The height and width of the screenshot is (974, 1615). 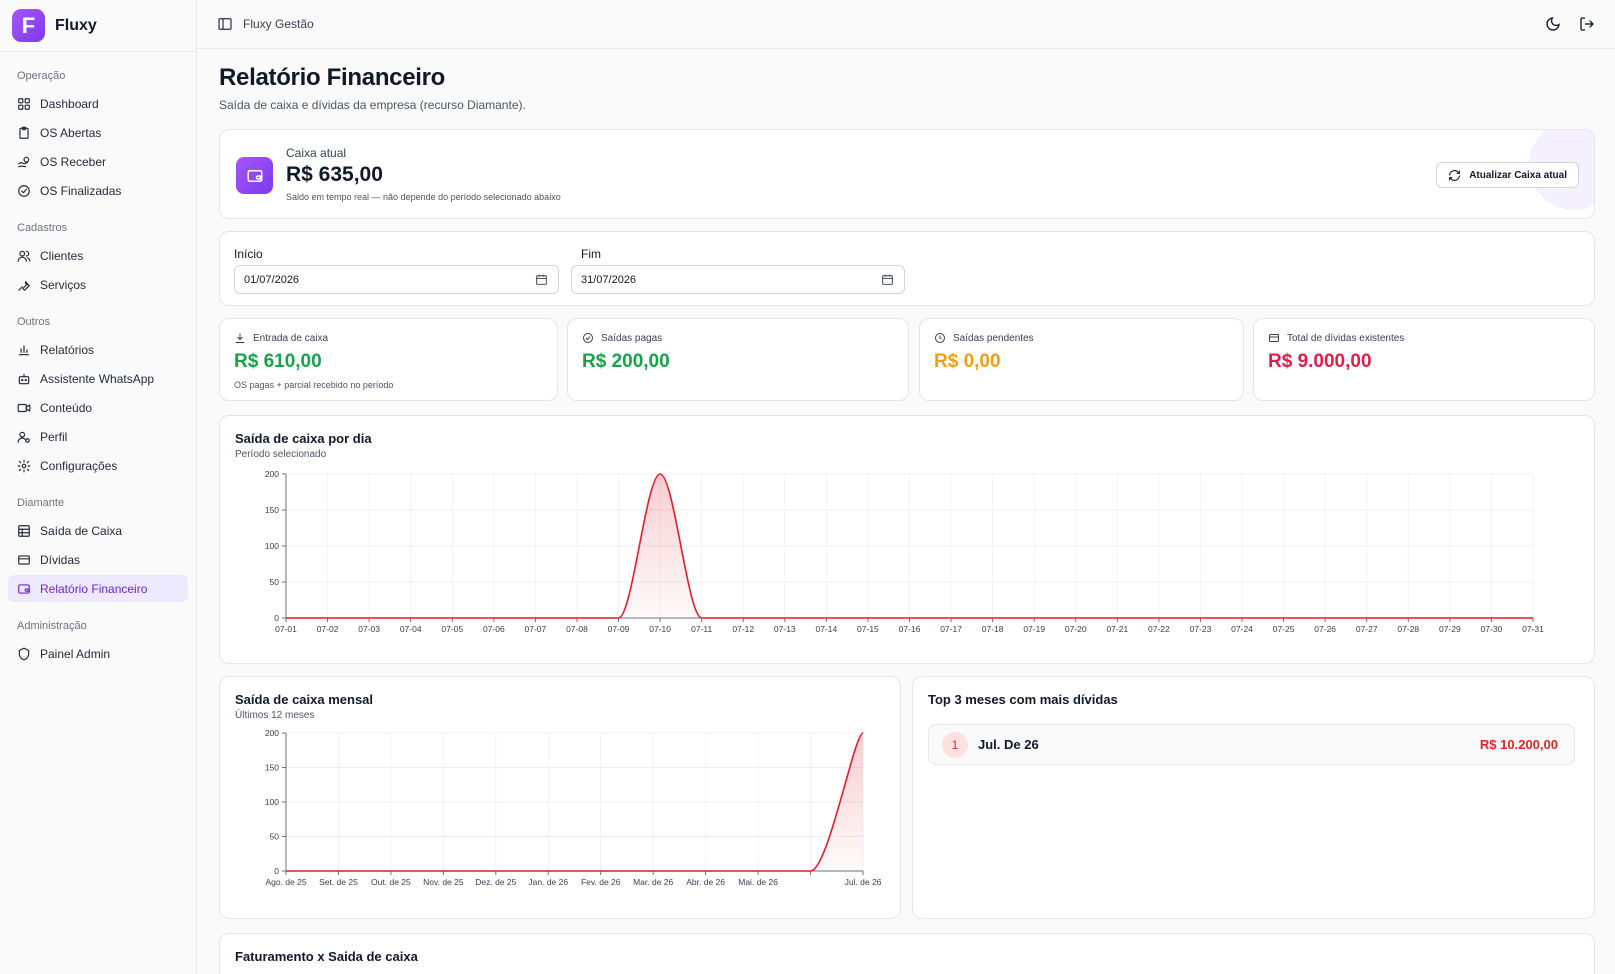 I want to click on stat-label: Saídas pagas, so click(x=622, y=338).